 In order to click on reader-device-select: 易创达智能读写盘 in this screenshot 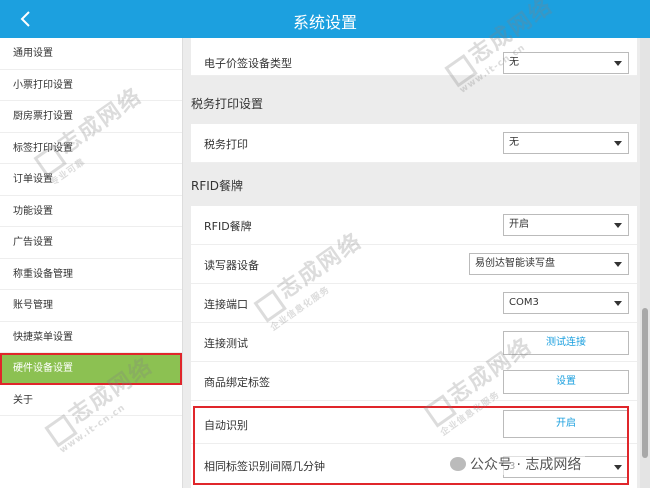, I will do `click(549, 264)`.